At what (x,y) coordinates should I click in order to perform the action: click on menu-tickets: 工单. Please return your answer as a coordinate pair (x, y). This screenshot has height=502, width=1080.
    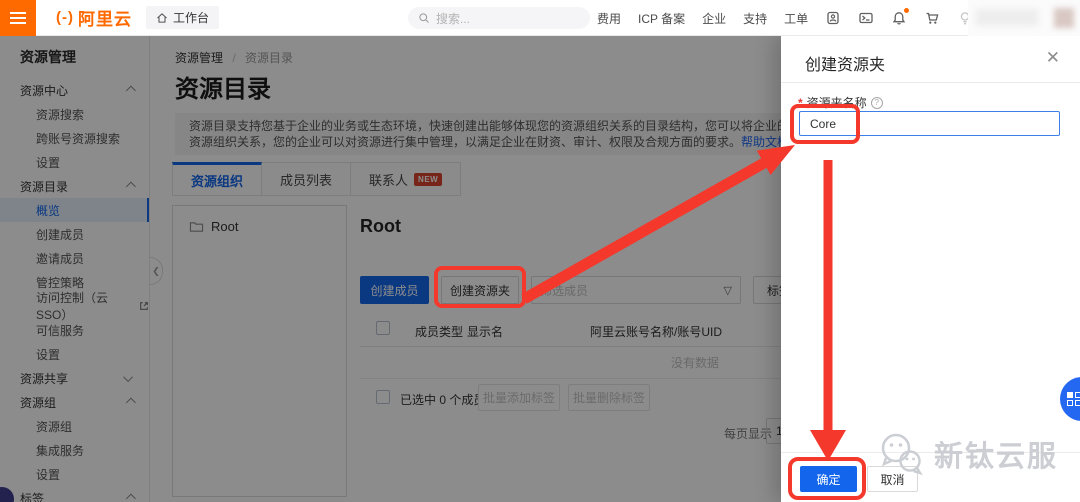
    Looking at the image, I should click on (796, 18).